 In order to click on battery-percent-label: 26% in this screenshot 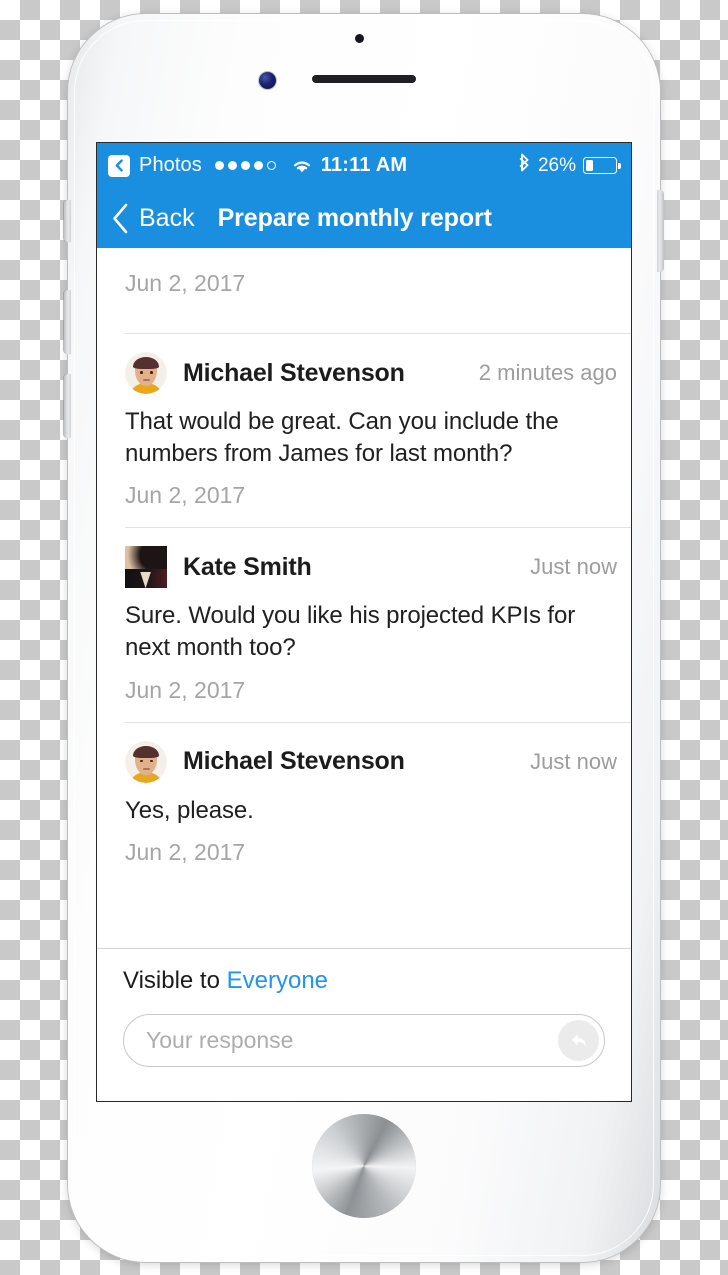, I will do `click(556, 165)`.